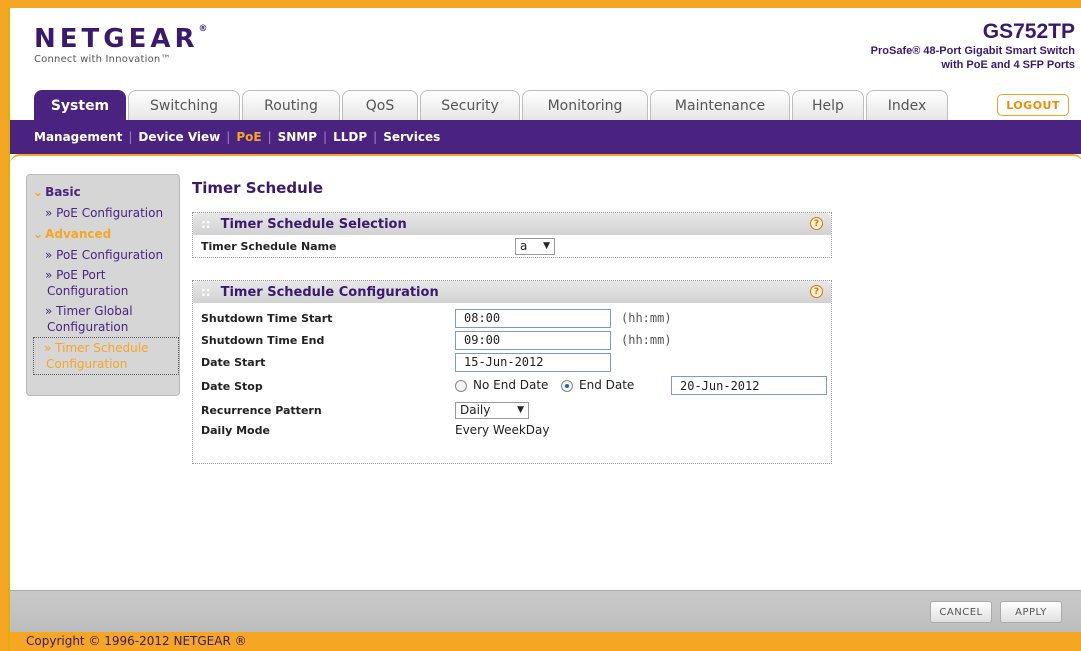 The height and width of the screenshot is (651, 1081). I want to click on logo-tagline: Connect with Innovation™, so click(102, 59).